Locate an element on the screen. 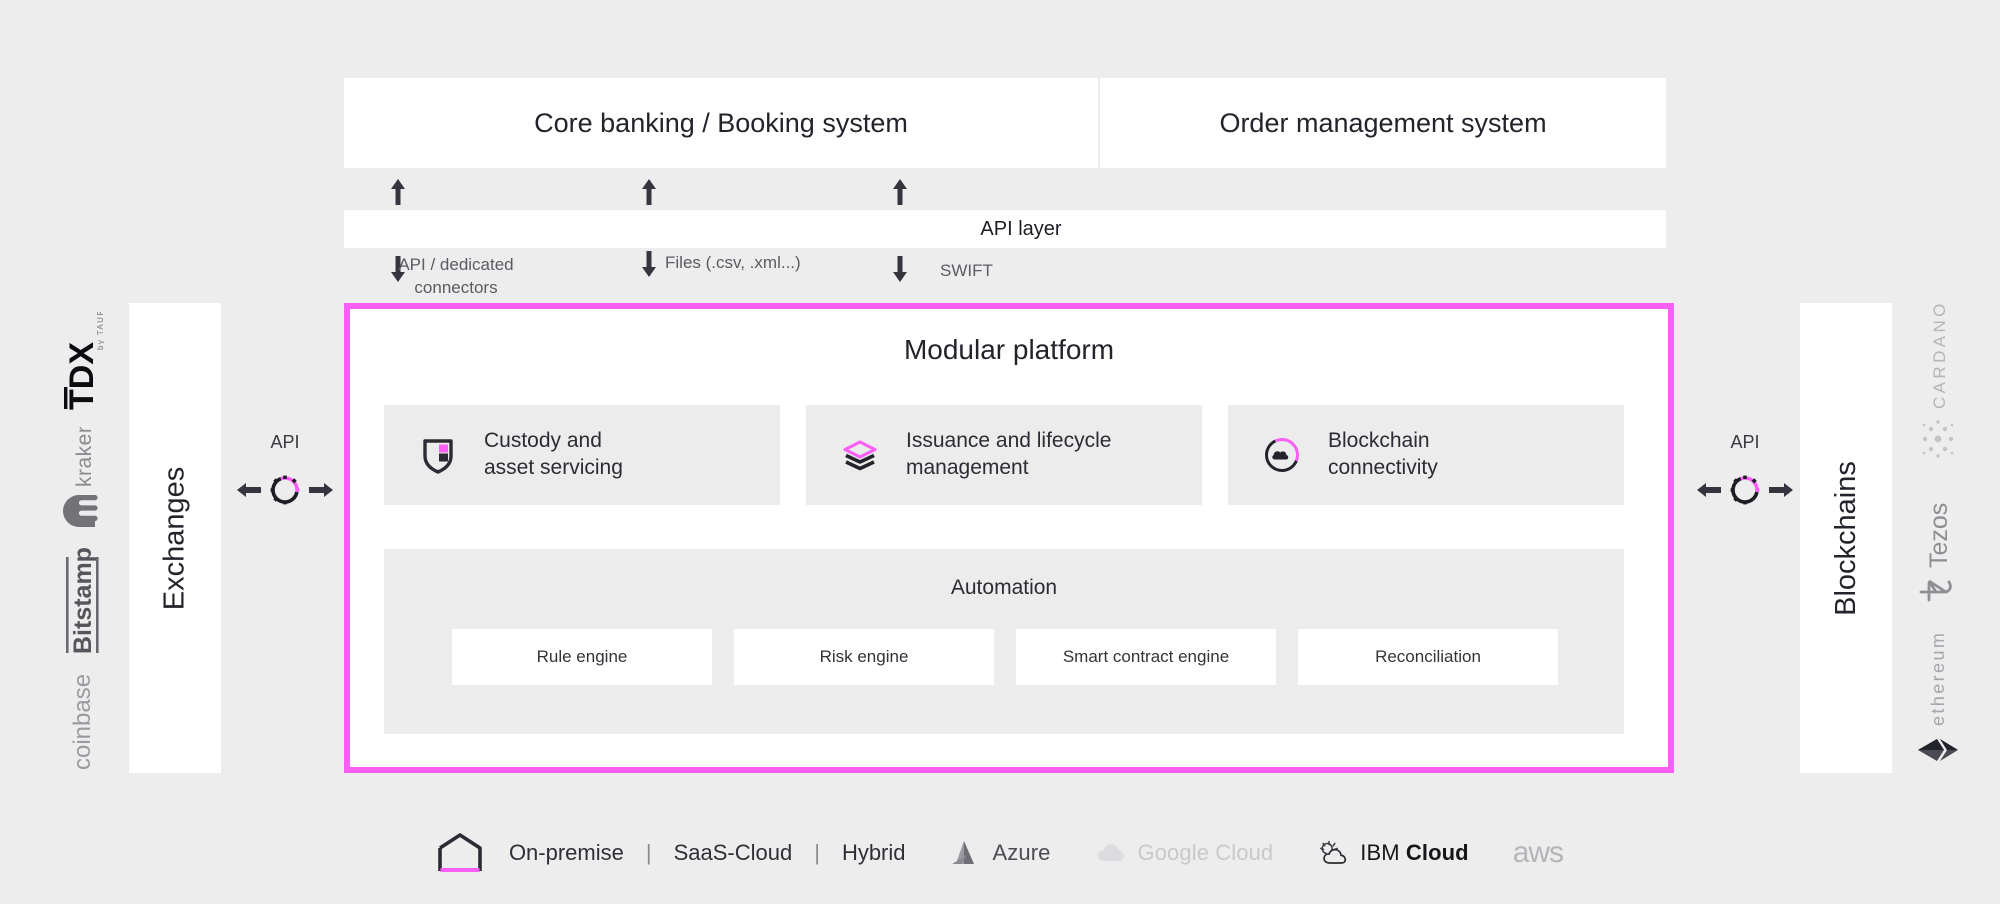 The height and width of the screenshot is (904, 2000). bitstamp-logo: Bitstamp is located at coordinates (82, 597).